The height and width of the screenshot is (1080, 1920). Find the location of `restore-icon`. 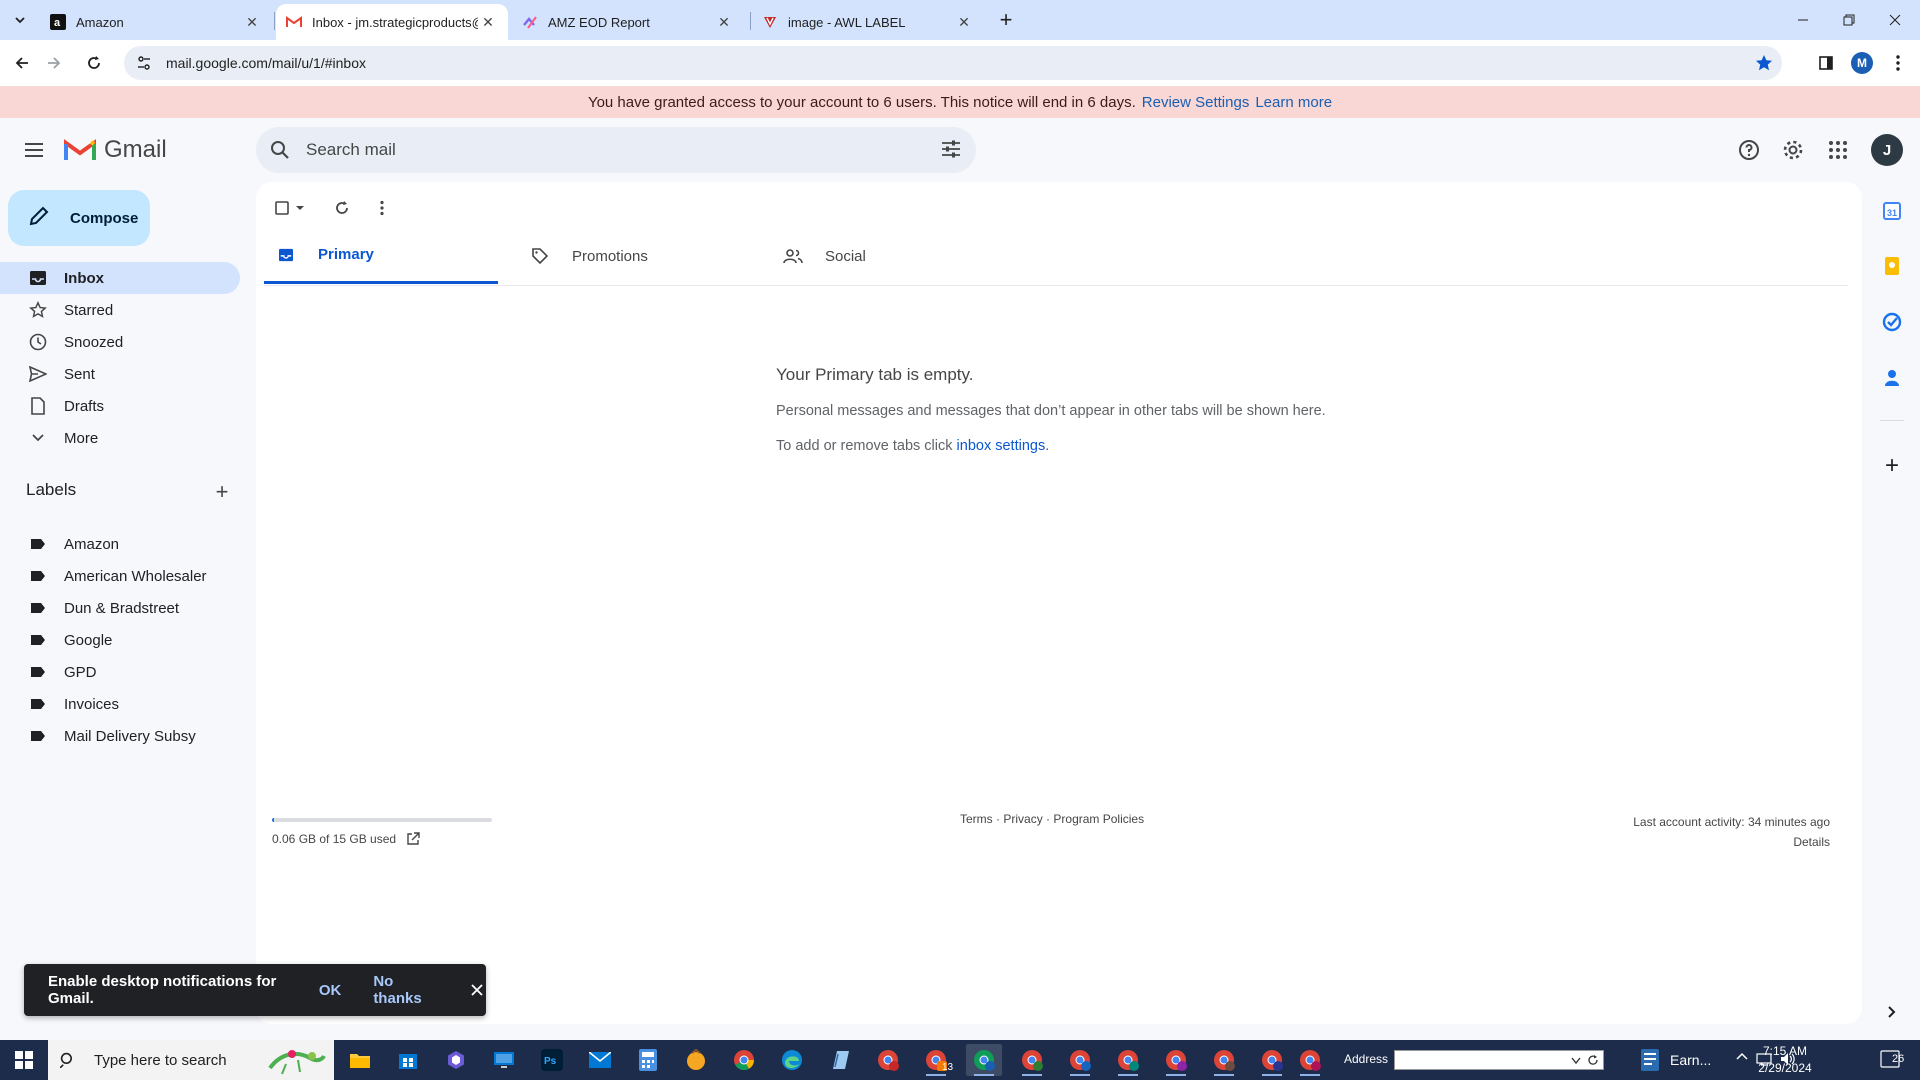

restore-icon is located at coordinates (1849, 20).